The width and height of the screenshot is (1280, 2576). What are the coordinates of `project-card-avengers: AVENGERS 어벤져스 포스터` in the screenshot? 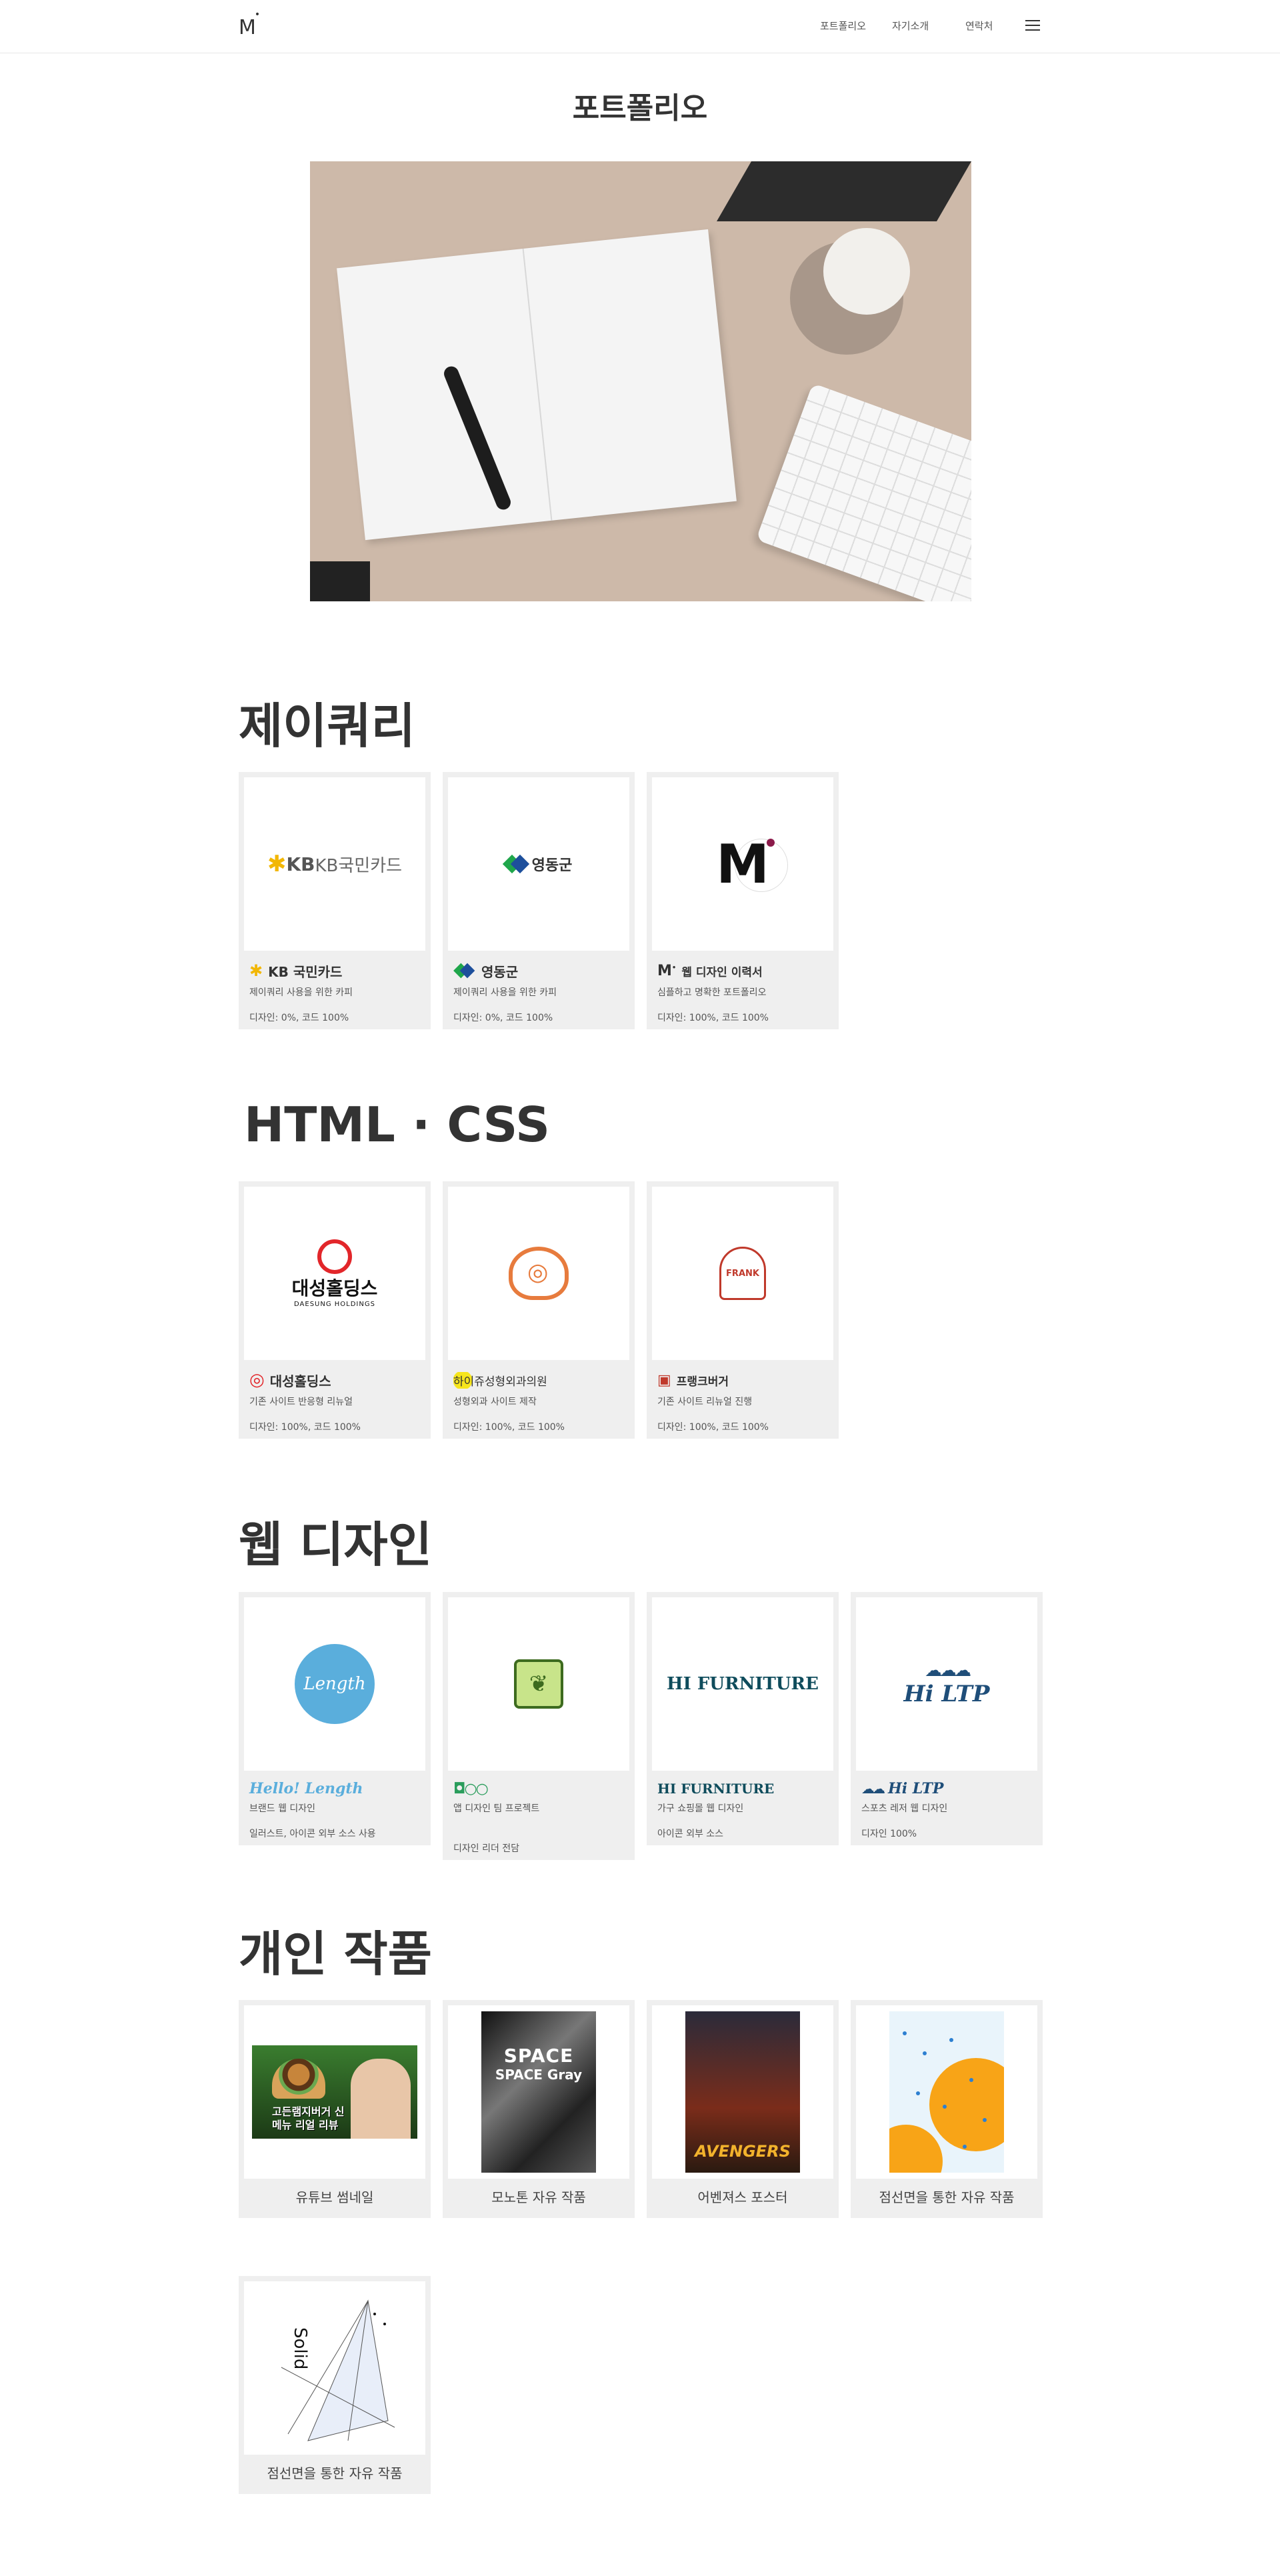 It's located at (743, 2109).